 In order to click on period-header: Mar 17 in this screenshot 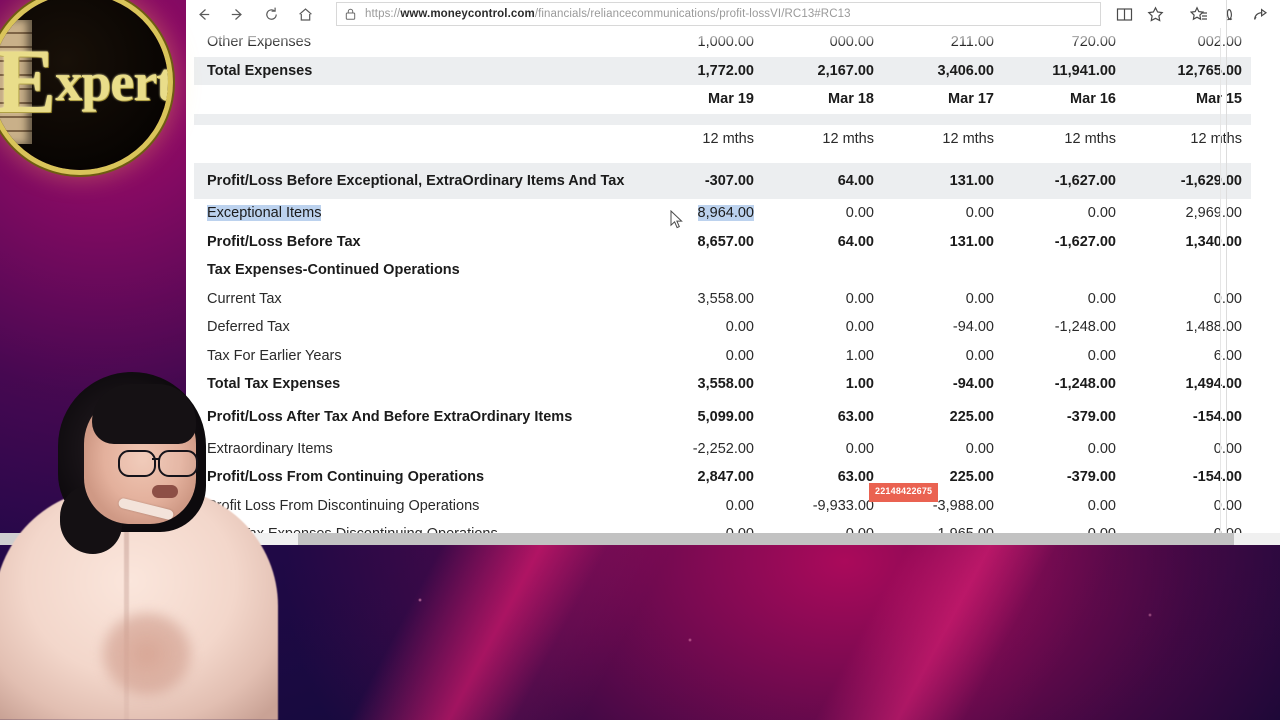, I will do `click(971, 99)`.